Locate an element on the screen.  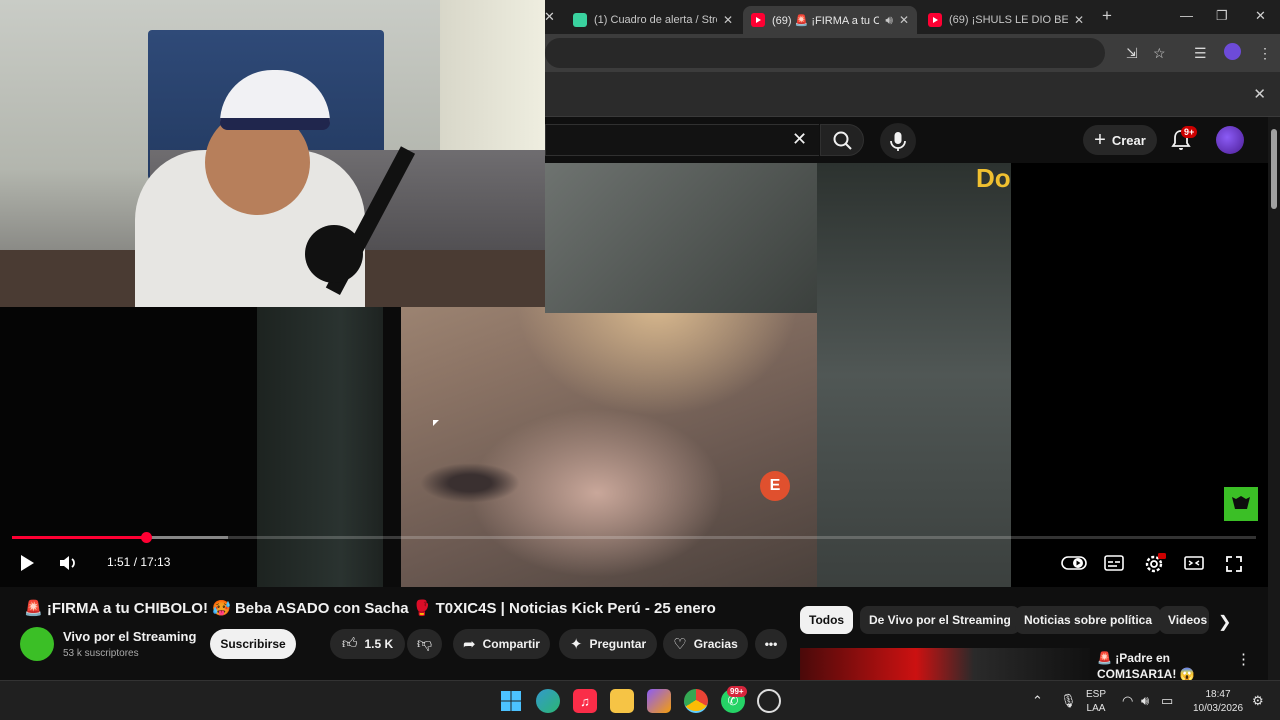
subscriber-count: 53 k suscriptores is located at coordinates (101, 653).